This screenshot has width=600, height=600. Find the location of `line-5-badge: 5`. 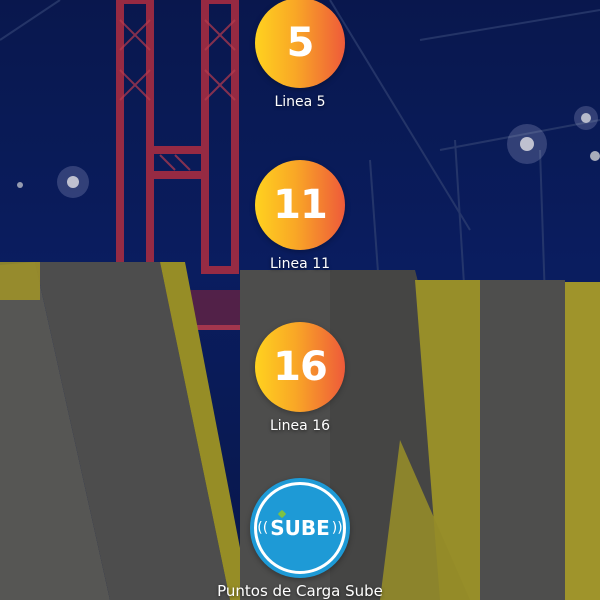

line-5-badge: 5 is located at coordinates (300, 44).